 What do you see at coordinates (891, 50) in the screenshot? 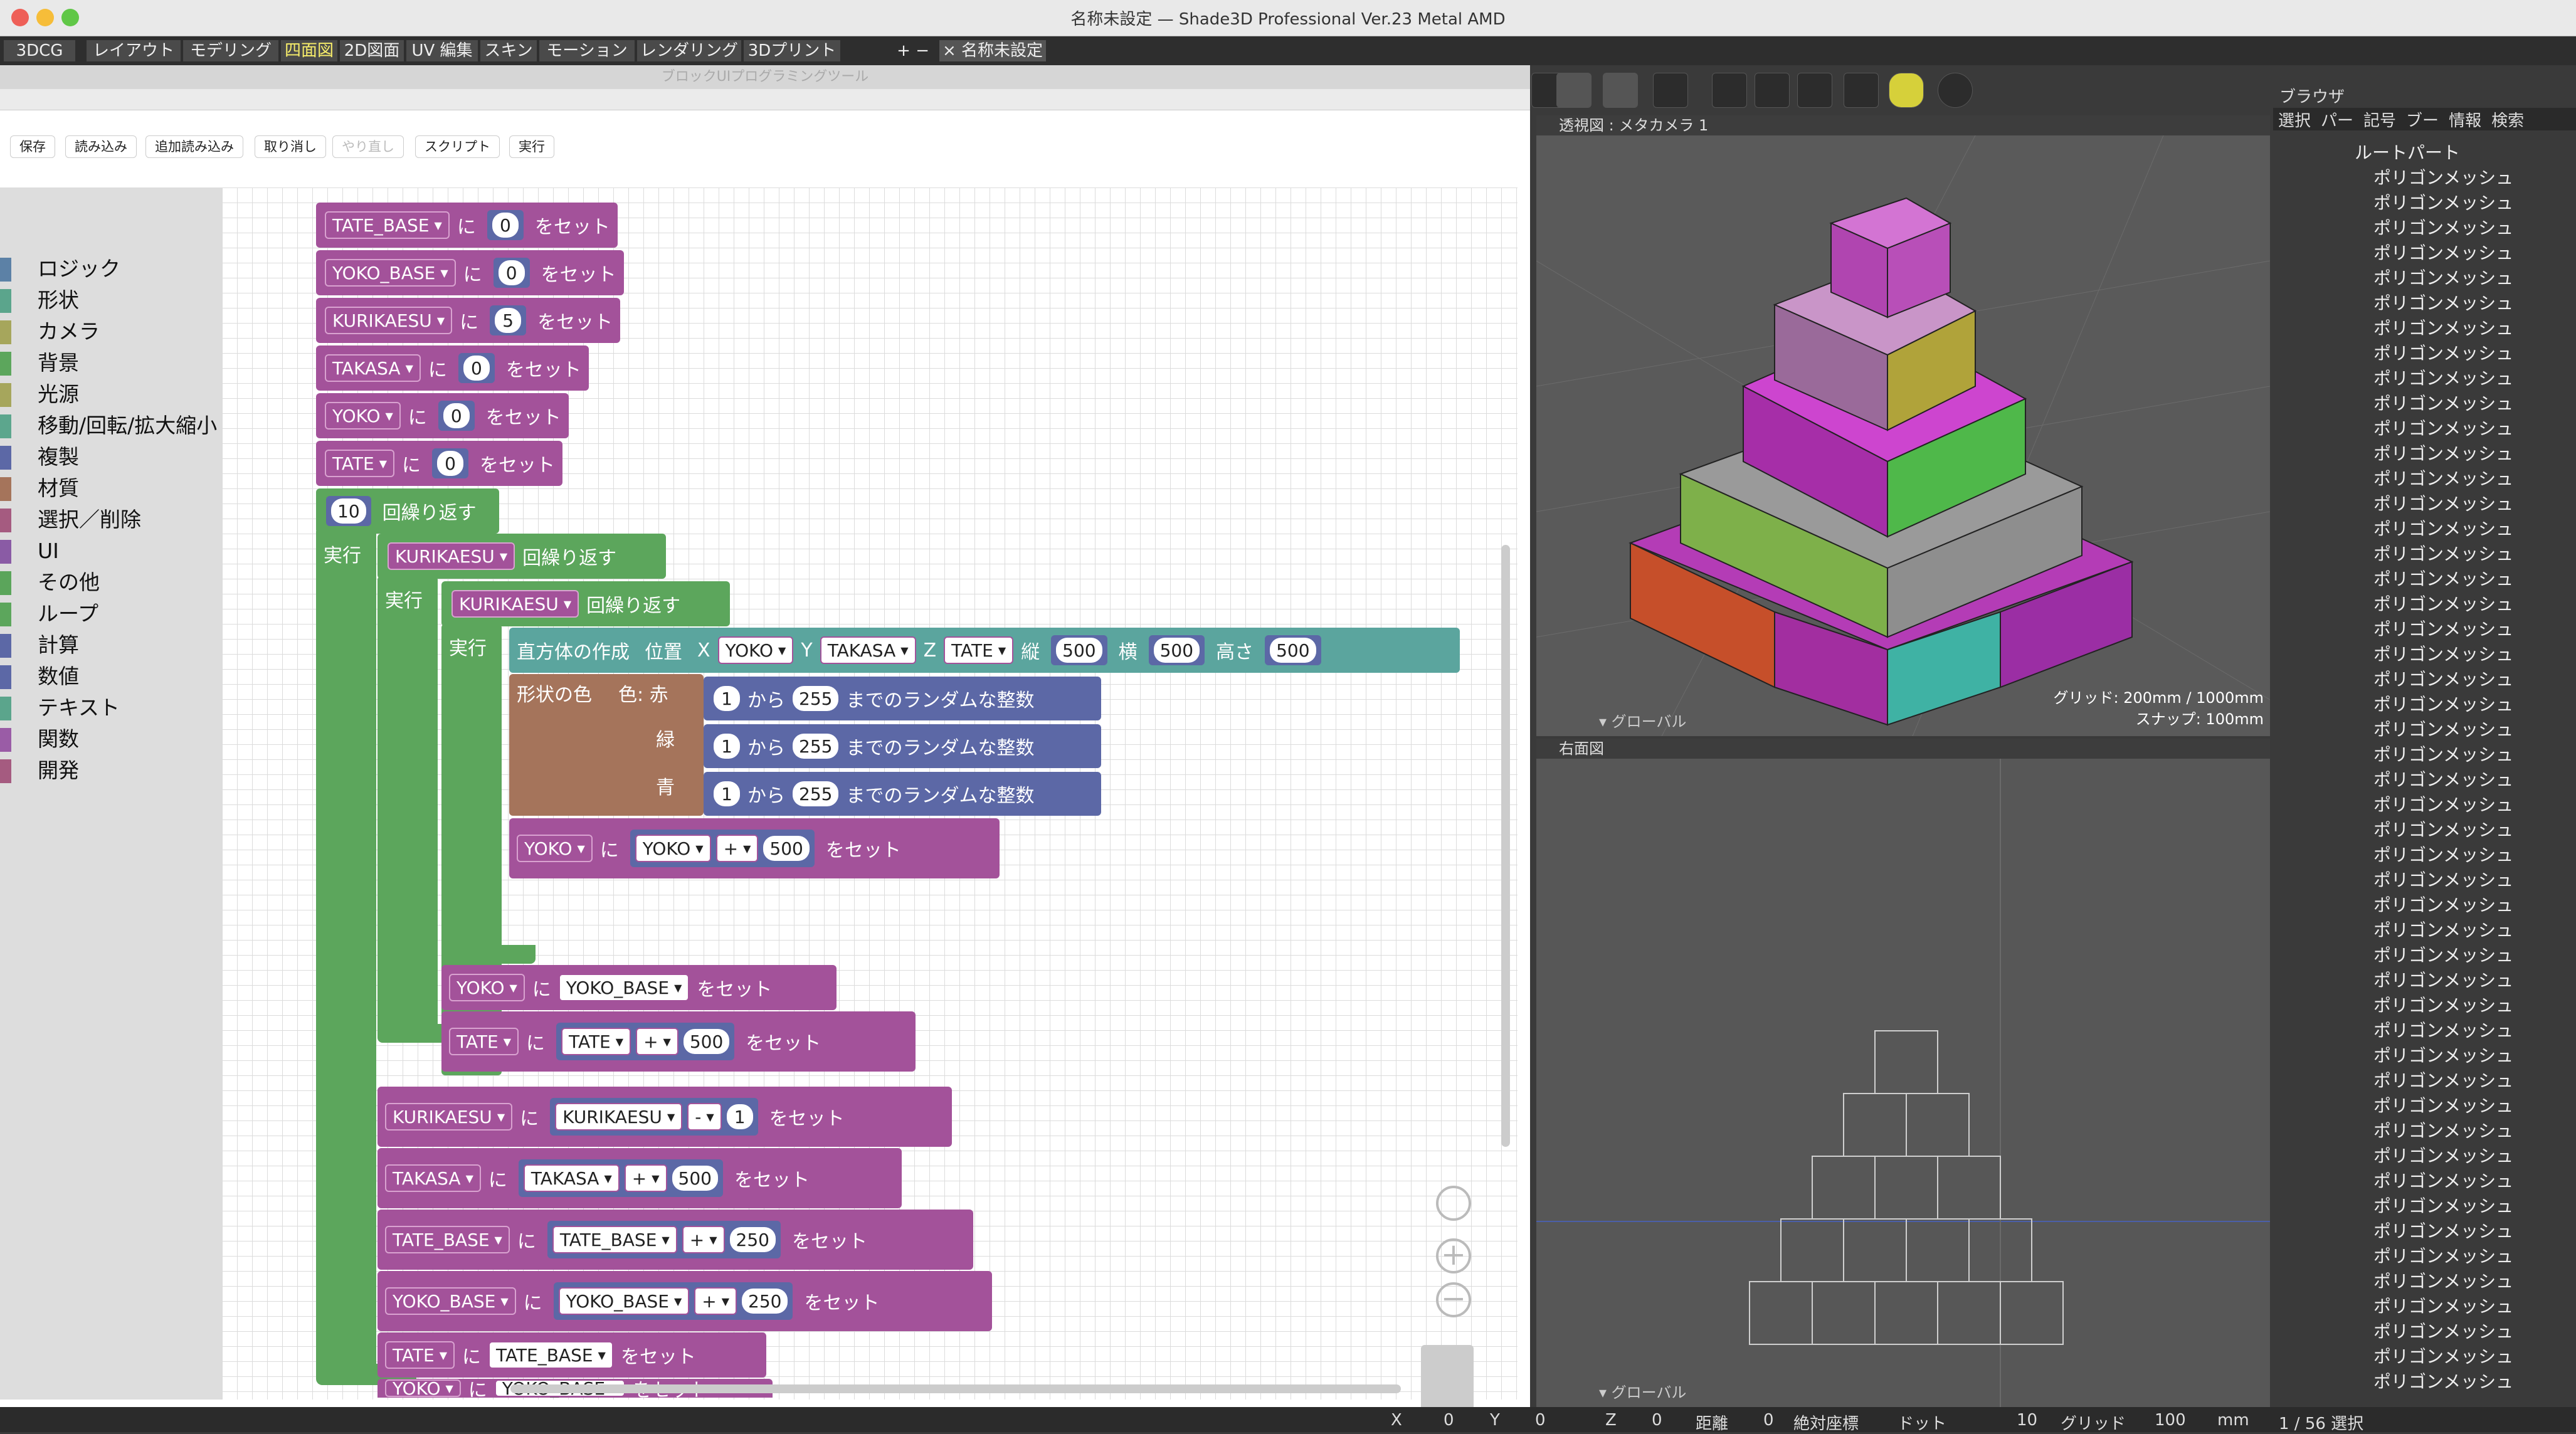
I see `tab-add-remove: + −` at bounding box center [891, 50].